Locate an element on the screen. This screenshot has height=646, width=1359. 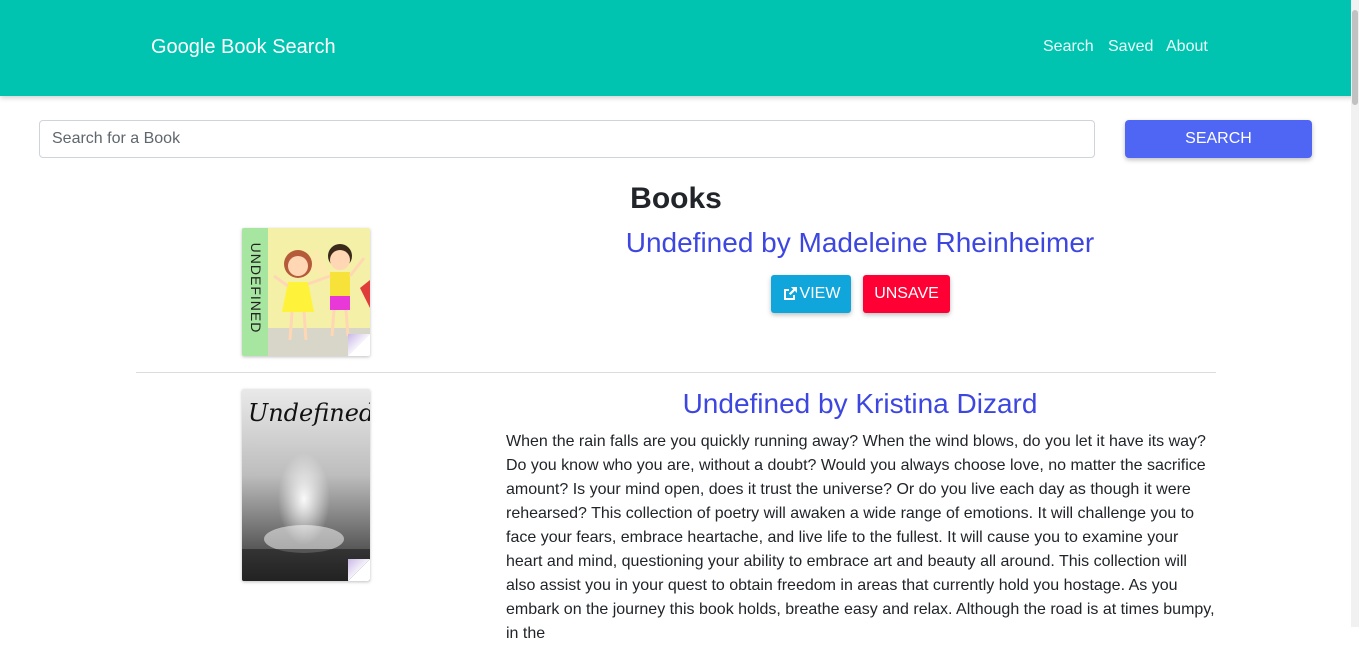
scrollbar-thumb is located at coordinates (1355, 57).